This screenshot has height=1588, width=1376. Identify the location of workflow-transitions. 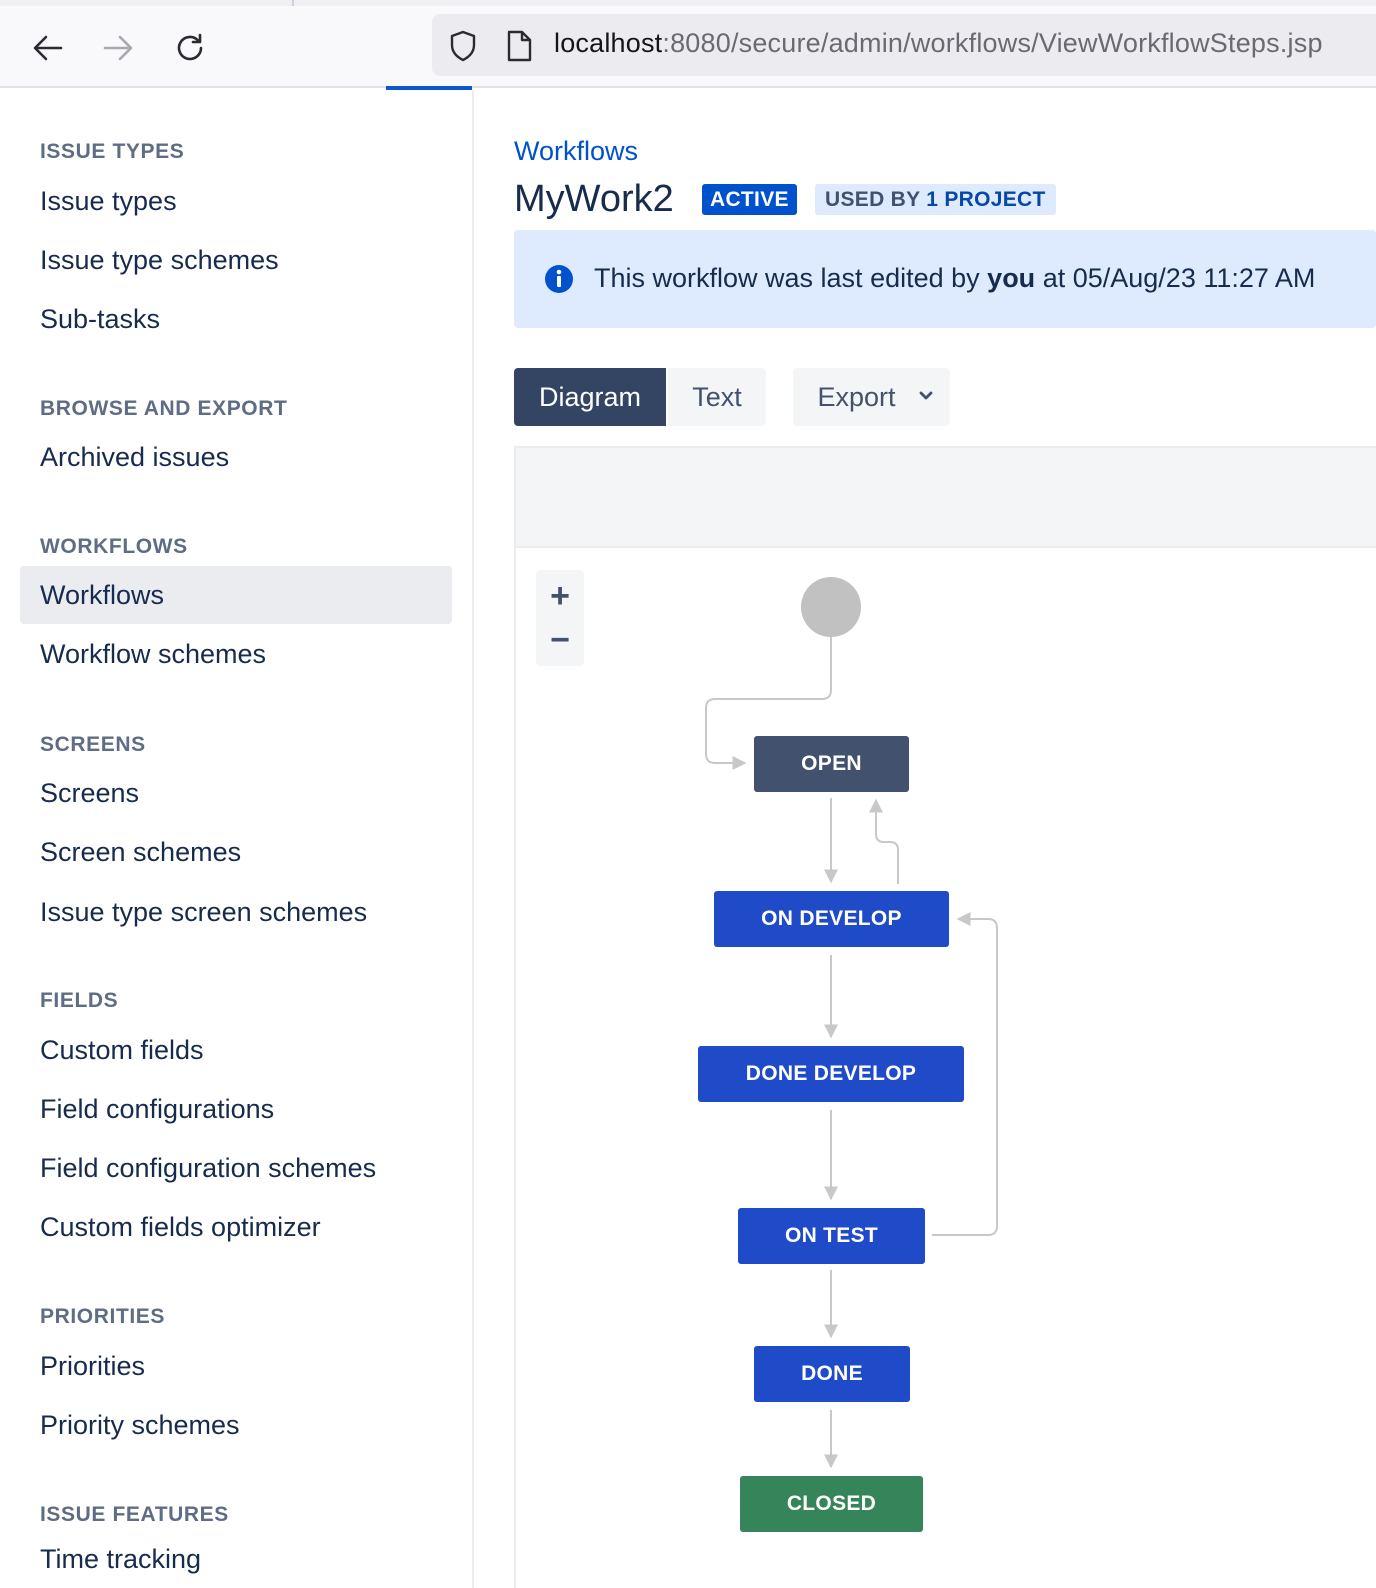
(851, 1053).